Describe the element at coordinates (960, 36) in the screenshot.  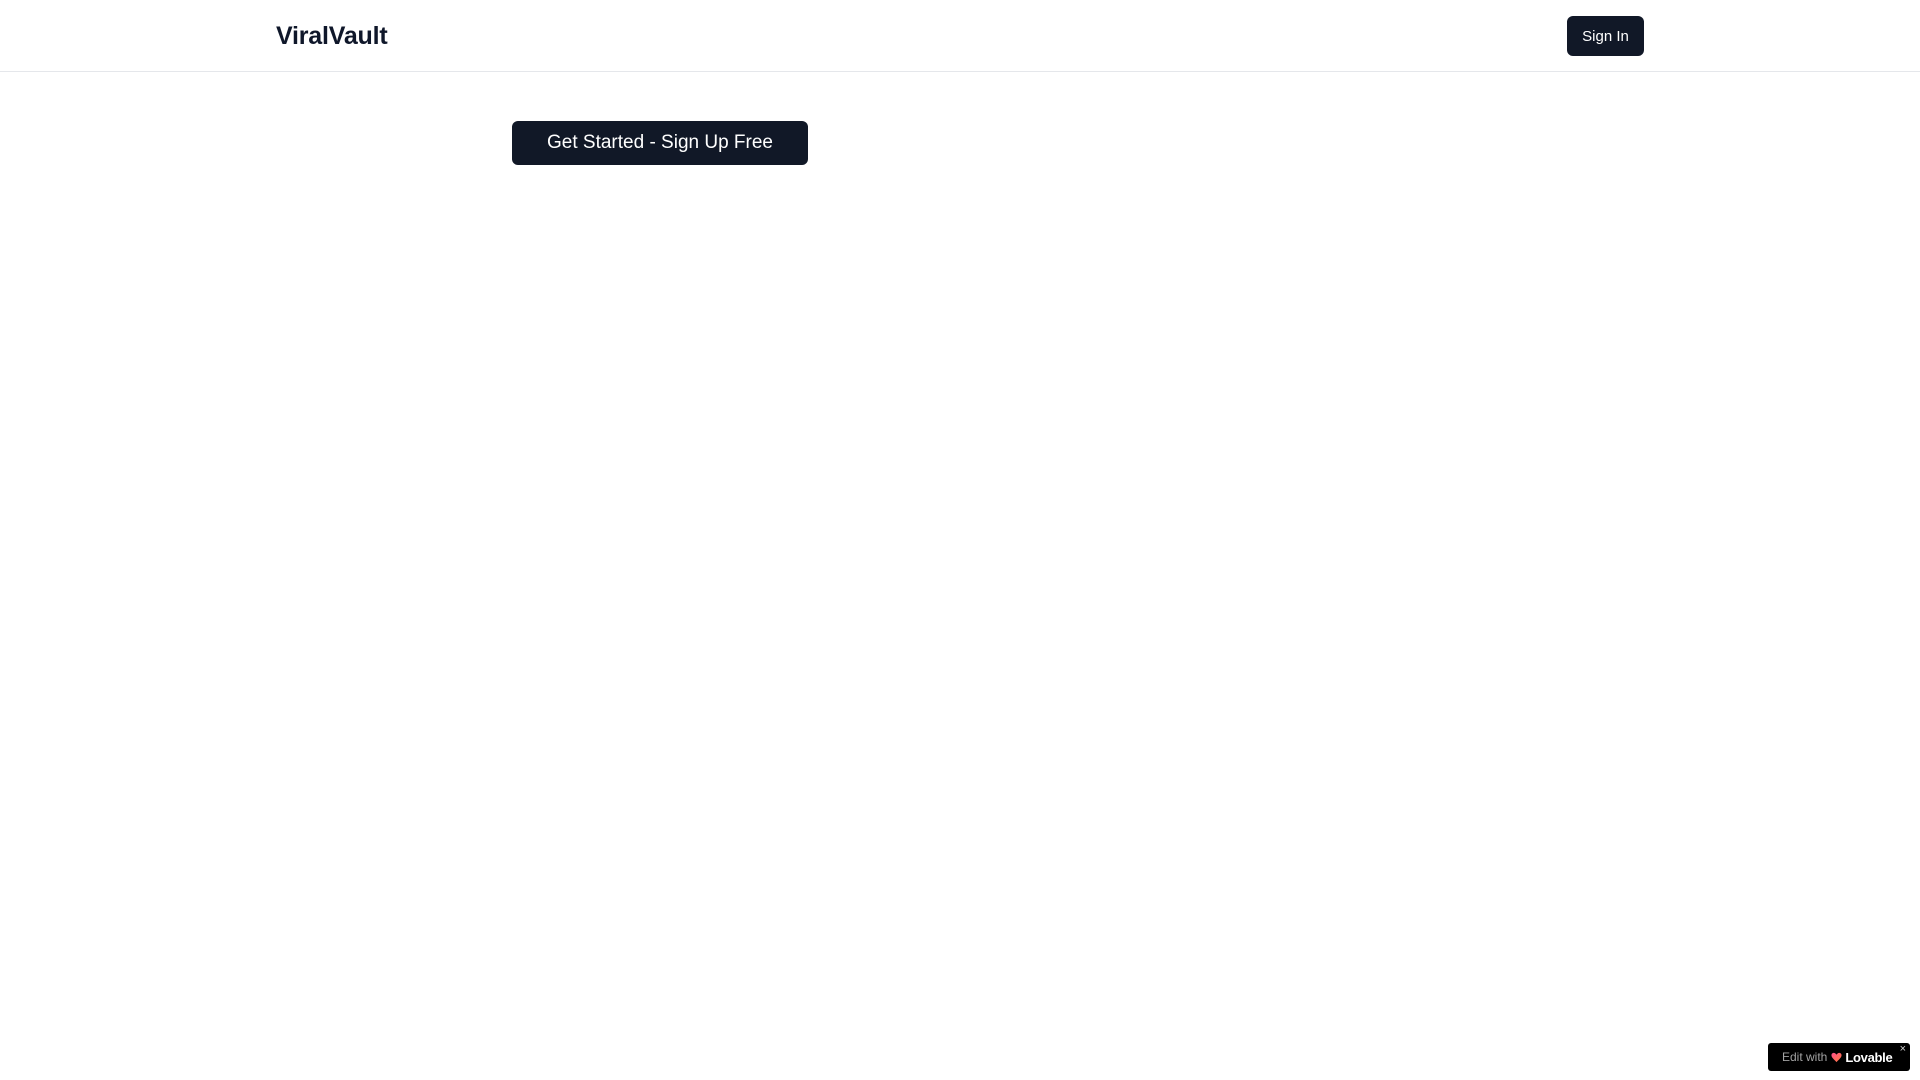
I see `site-header: ViralVault Sign In` at that location.